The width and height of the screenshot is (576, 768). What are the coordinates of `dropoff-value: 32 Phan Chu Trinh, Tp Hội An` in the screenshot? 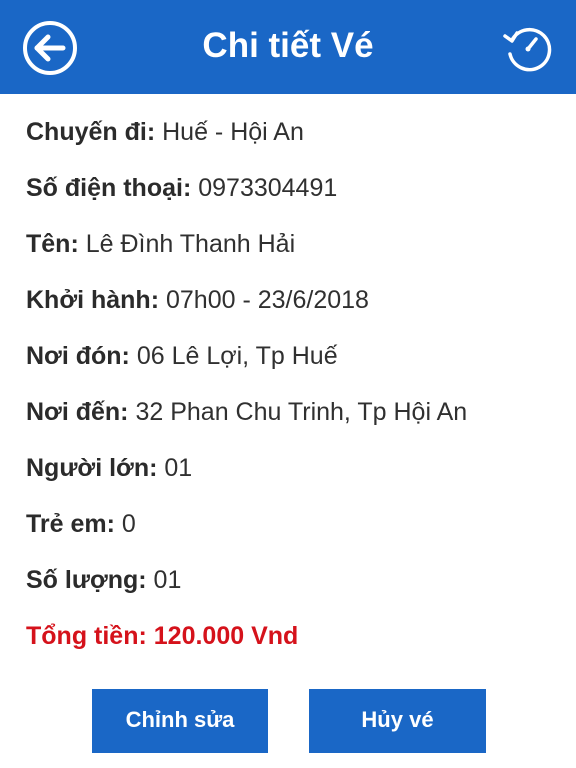 It's located at (301, 412).